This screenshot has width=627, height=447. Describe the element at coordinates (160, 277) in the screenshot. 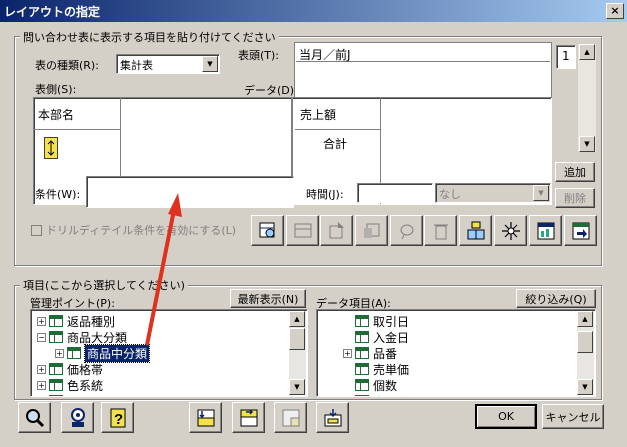

I see `arrow-shaft` at that location.